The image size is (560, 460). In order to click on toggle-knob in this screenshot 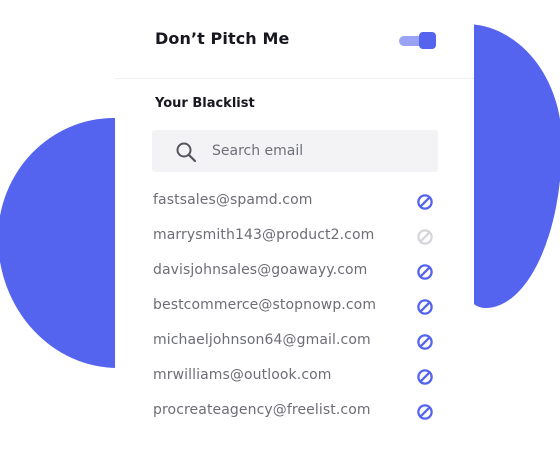, I will do `click(427, 40)`.